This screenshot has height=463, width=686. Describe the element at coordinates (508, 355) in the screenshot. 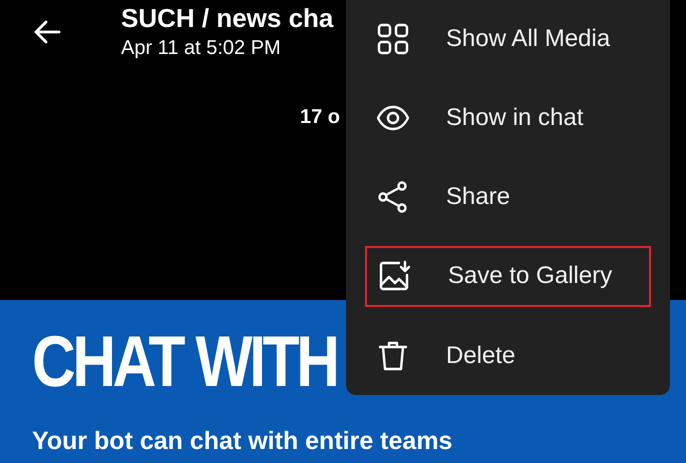

I see `menu-item: Delete` at that location.